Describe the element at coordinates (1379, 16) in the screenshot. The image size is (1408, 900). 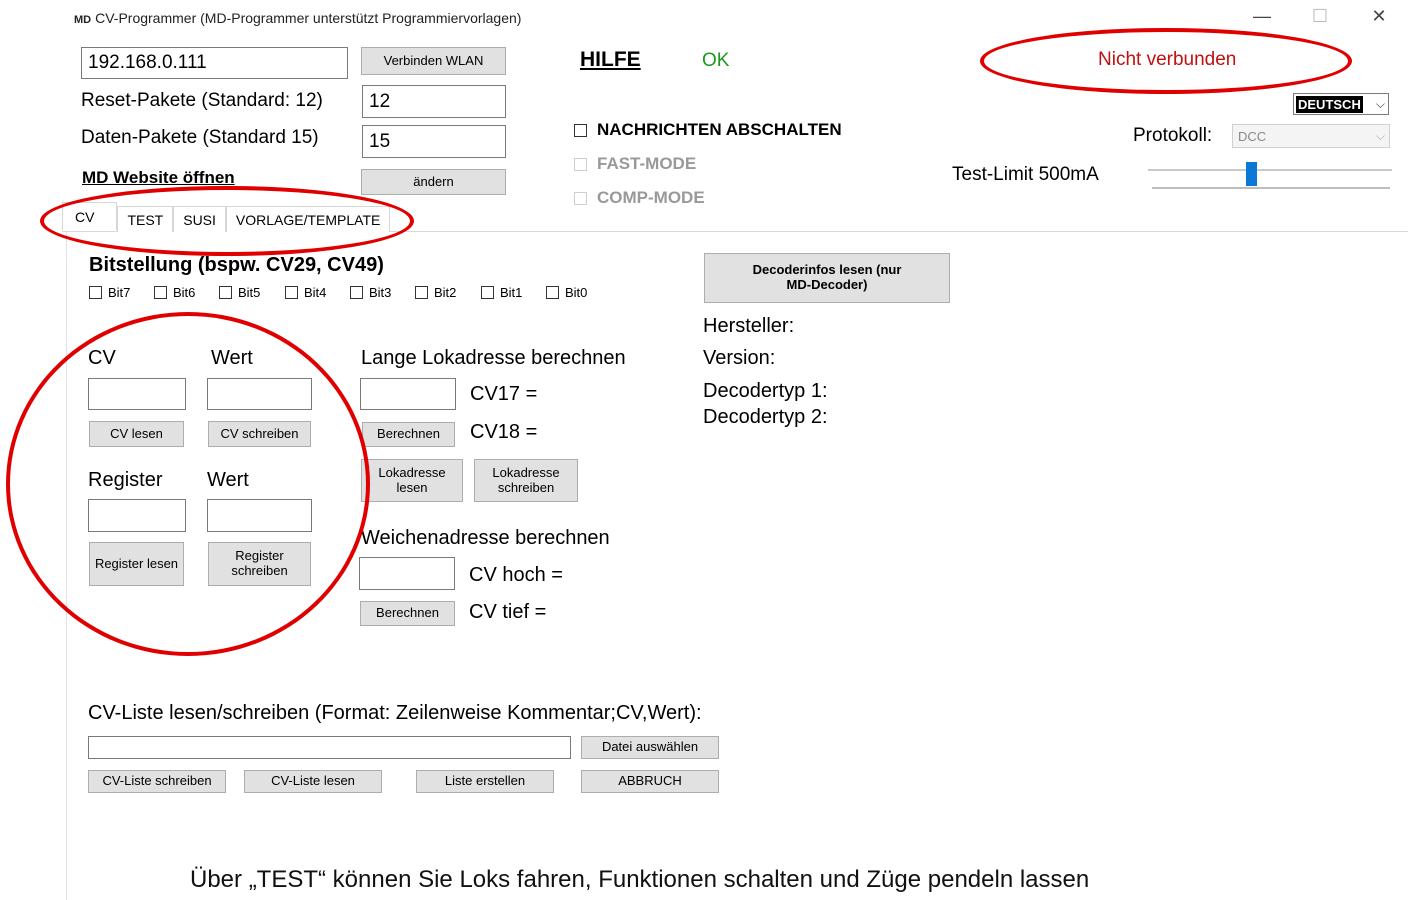
I see `close-button: ✕` at that location.